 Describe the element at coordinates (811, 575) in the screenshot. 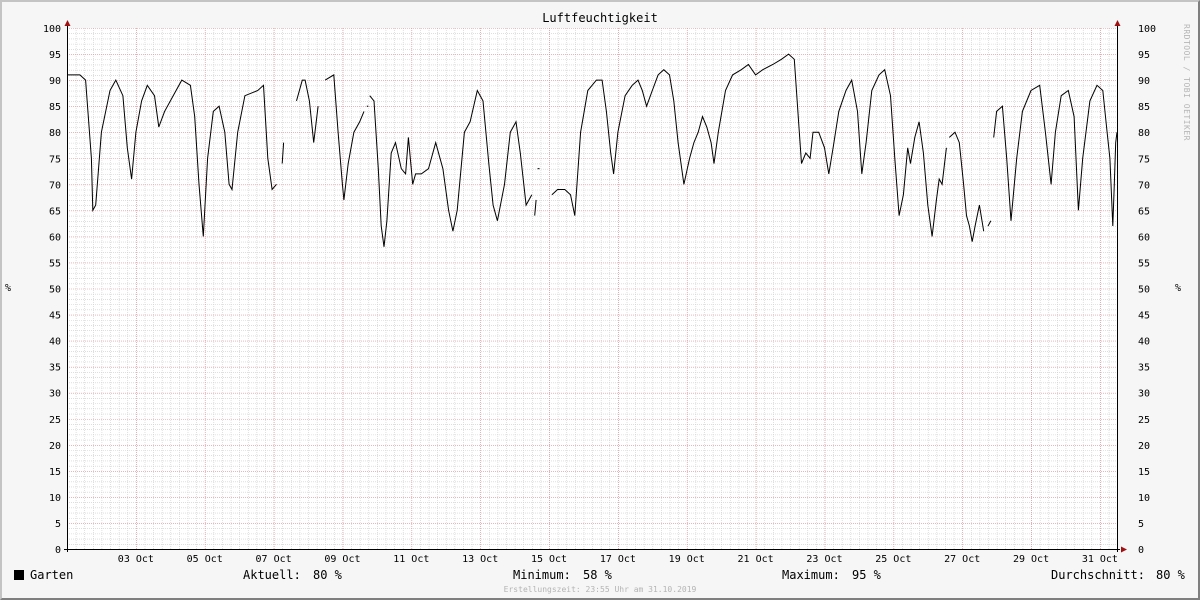

I see `legend-max-label: Maximum:` at that location.